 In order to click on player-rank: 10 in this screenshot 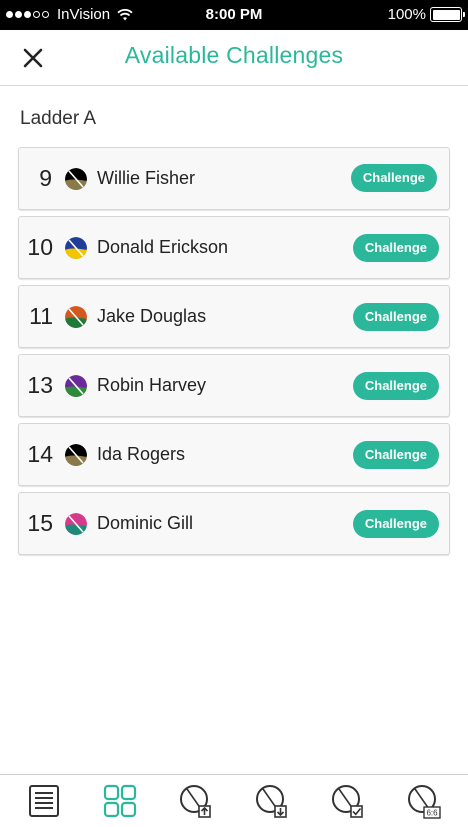, I will do `click(40, 247)`.